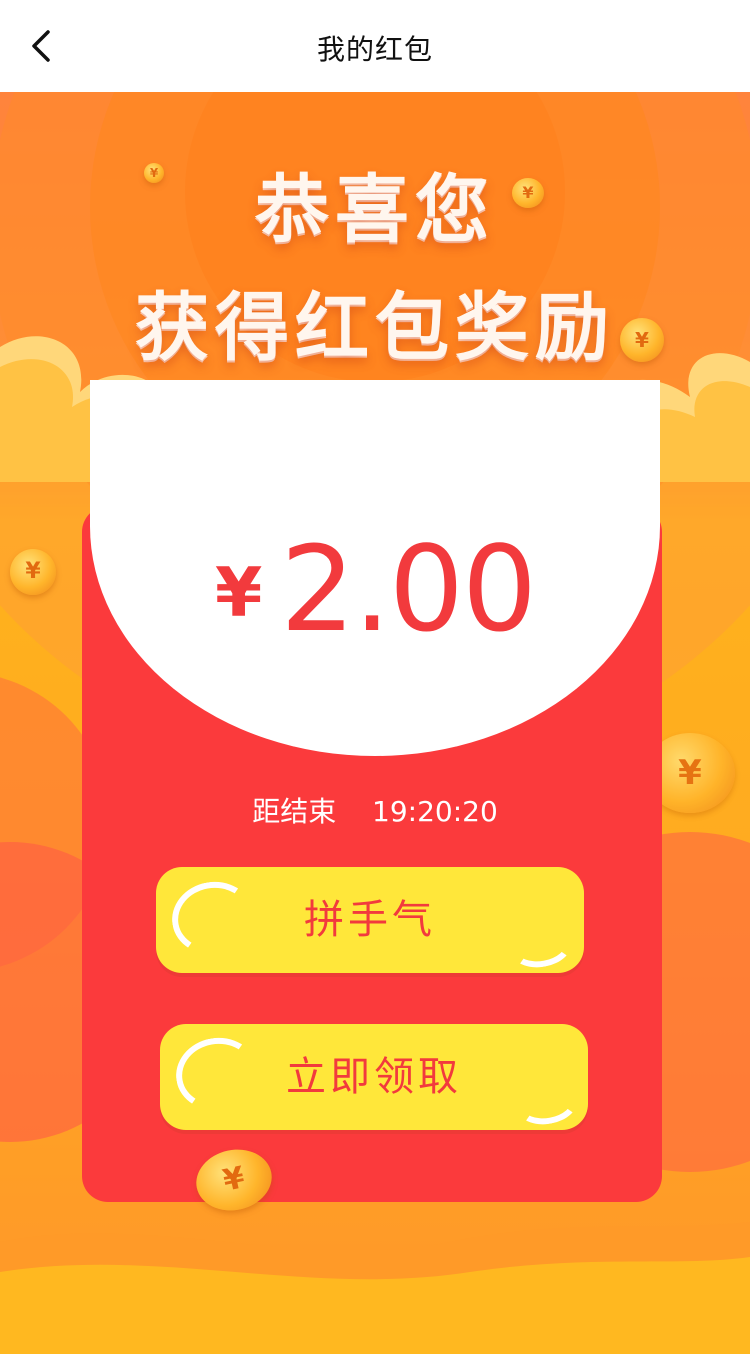  I want to click on wave-decoration, so click(375, 1288).